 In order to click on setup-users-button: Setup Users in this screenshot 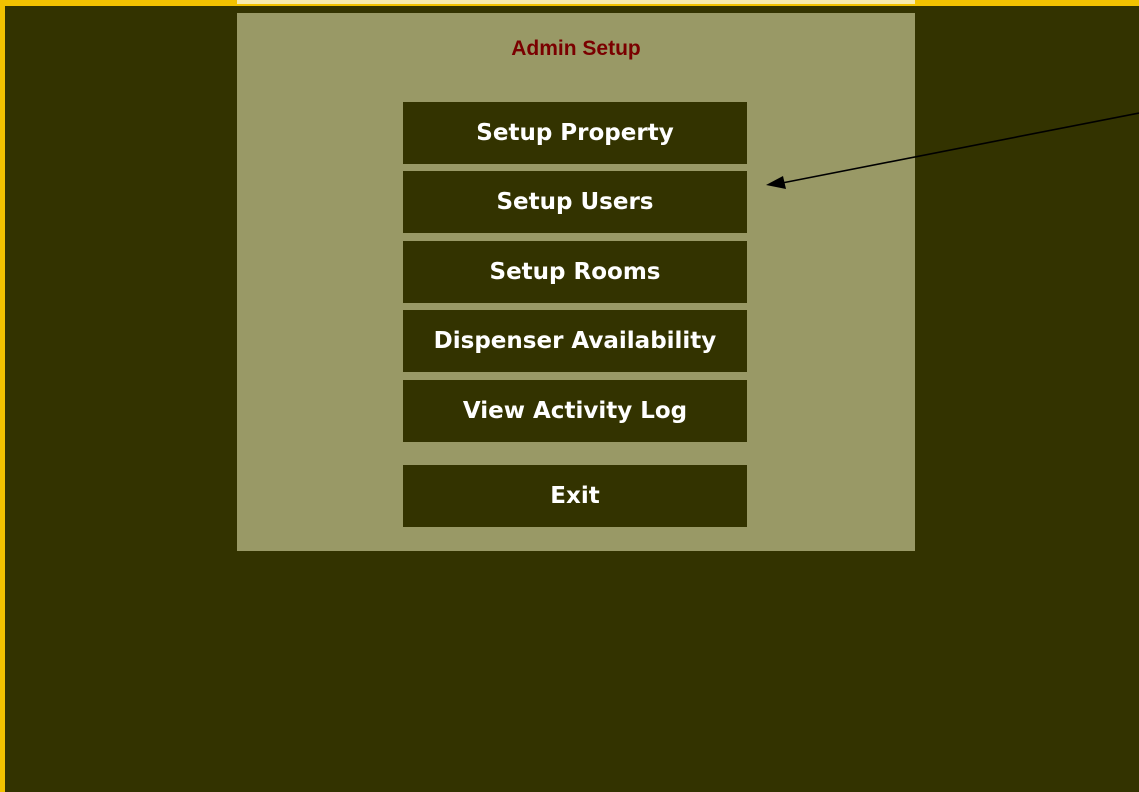, I will do `click(575, 202)`.